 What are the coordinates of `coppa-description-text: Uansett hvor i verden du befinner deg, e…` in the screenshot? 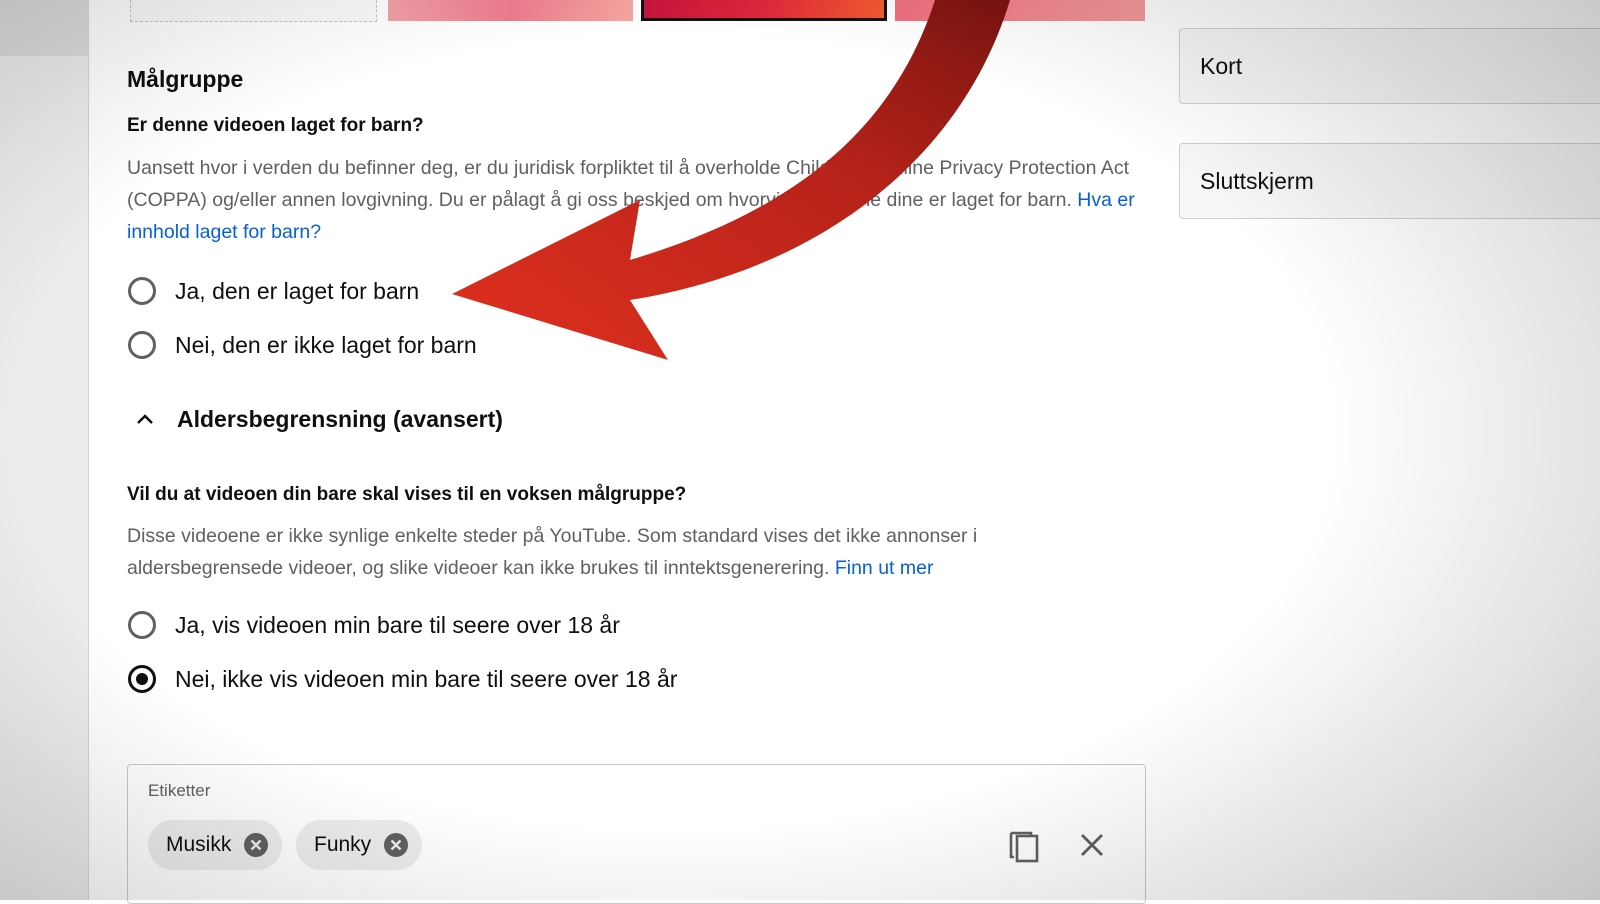 It's located at (628, 184).